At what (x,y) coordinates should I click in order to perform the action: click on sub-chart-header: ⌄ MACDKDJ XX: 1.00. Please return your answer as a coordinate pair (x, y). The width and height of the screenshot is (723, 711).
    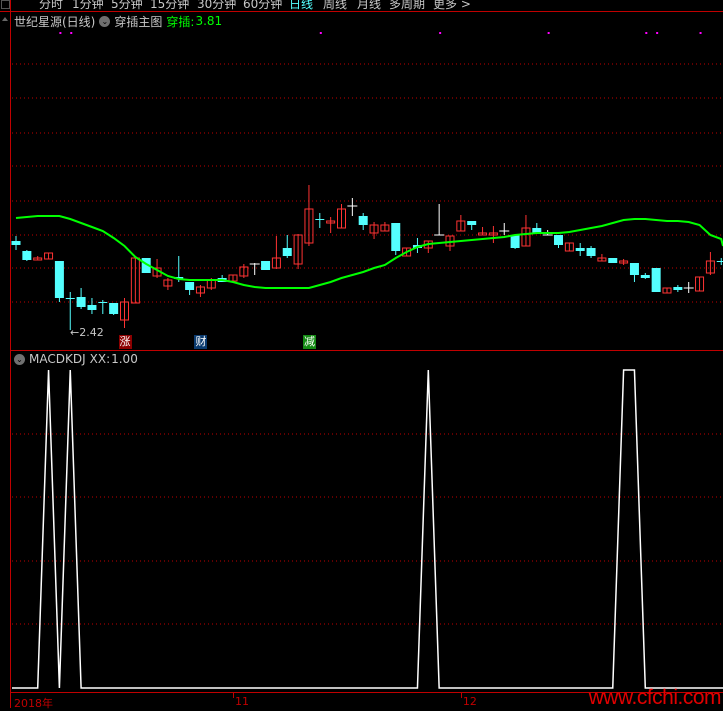
    Looking at the image, I should click on (76, 359).